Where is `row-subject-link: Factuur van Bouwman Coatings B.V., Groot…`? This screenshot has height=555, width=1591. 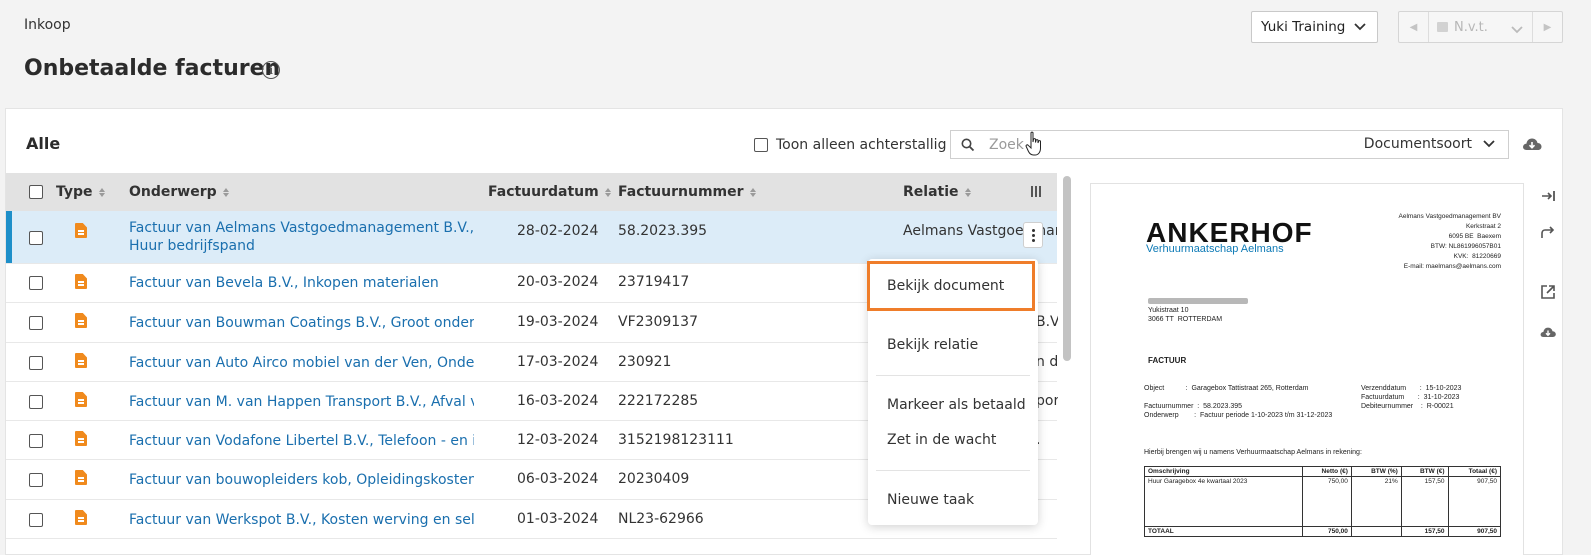 row-subject-link: Factuur van Bouwman Coatings B.V., Groot… is located at coordinates (301, 323).